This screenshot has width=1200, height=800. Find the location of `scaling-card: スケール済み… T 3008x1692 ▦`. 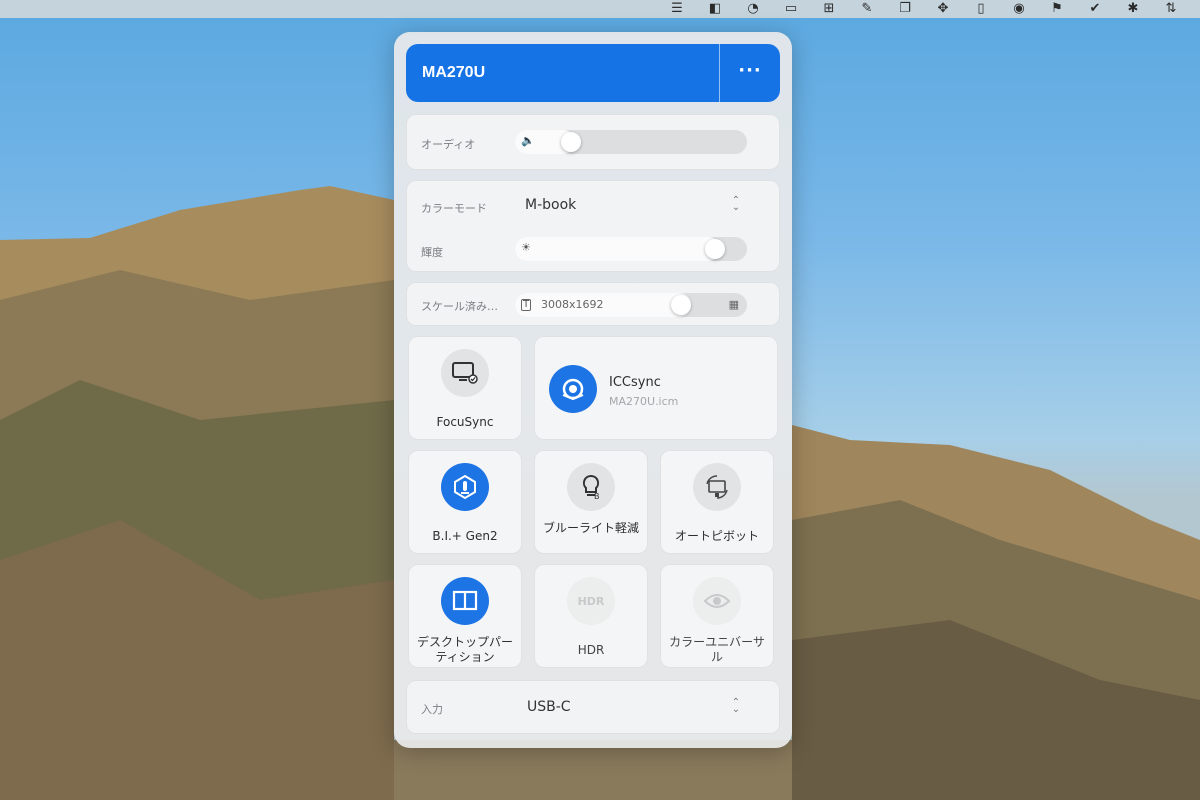

scaling-card: スケール済み… T 3008x1692 ▦ is located at coordinates (593, 304).